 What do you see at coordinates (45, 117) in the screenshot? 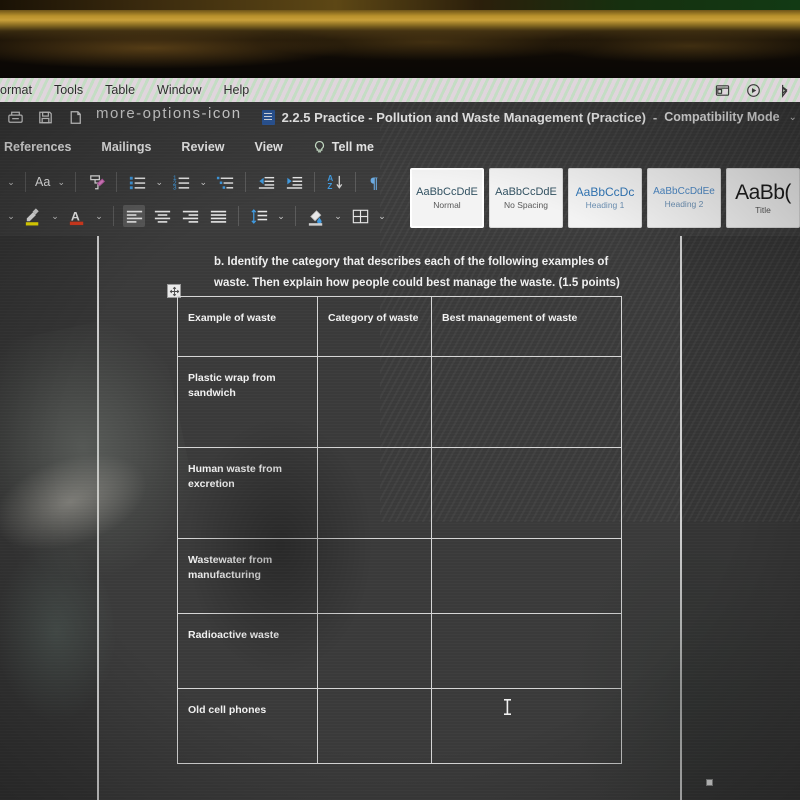
I see `save-icon` at bounding box center [45, 117].